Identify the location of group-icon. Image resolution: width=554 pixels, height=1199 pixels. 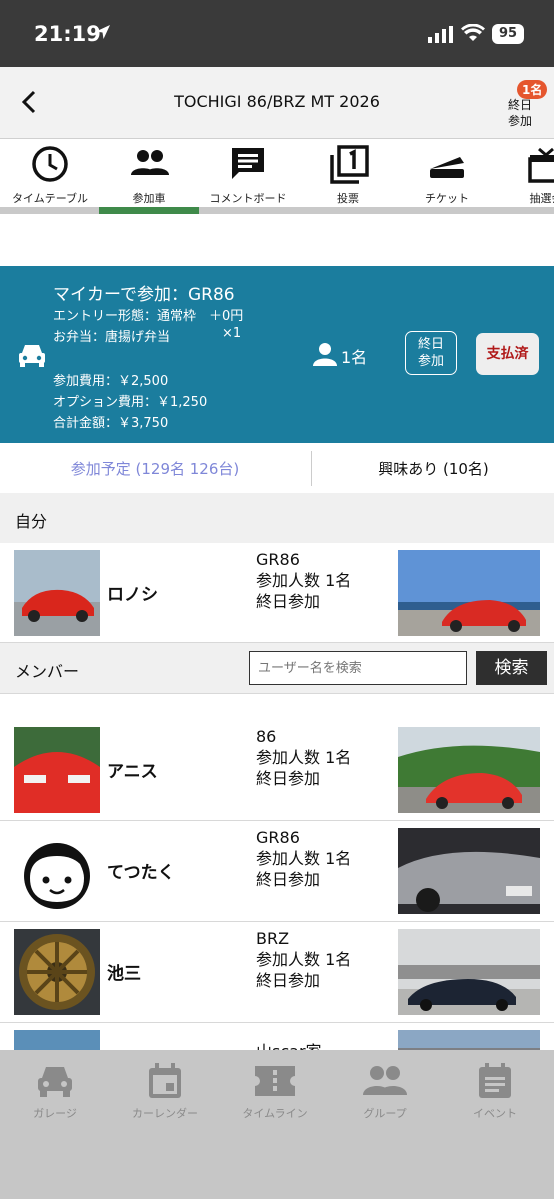
(385, 1080).